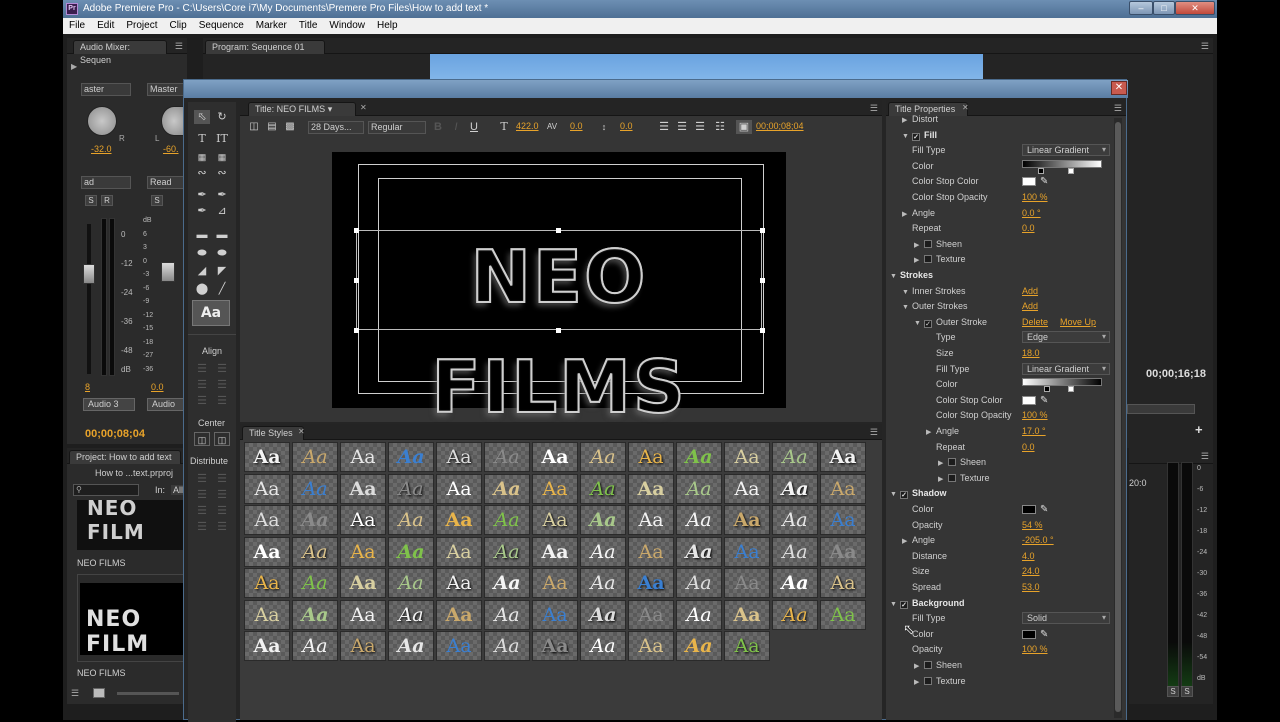 The image size is (1280, 722). I want to click on fader-handle-right, so click(168, 272).